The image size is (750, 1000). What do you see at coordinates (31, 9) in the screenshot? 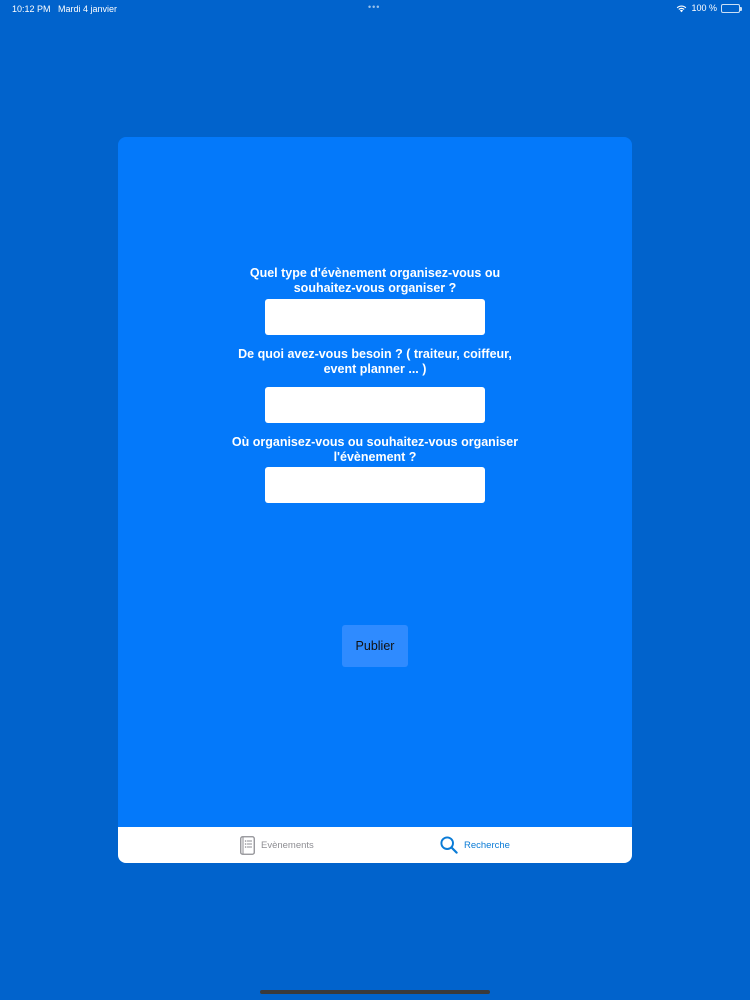
I see `status-time: 10:12 PM` at bounding box center [31, 9].